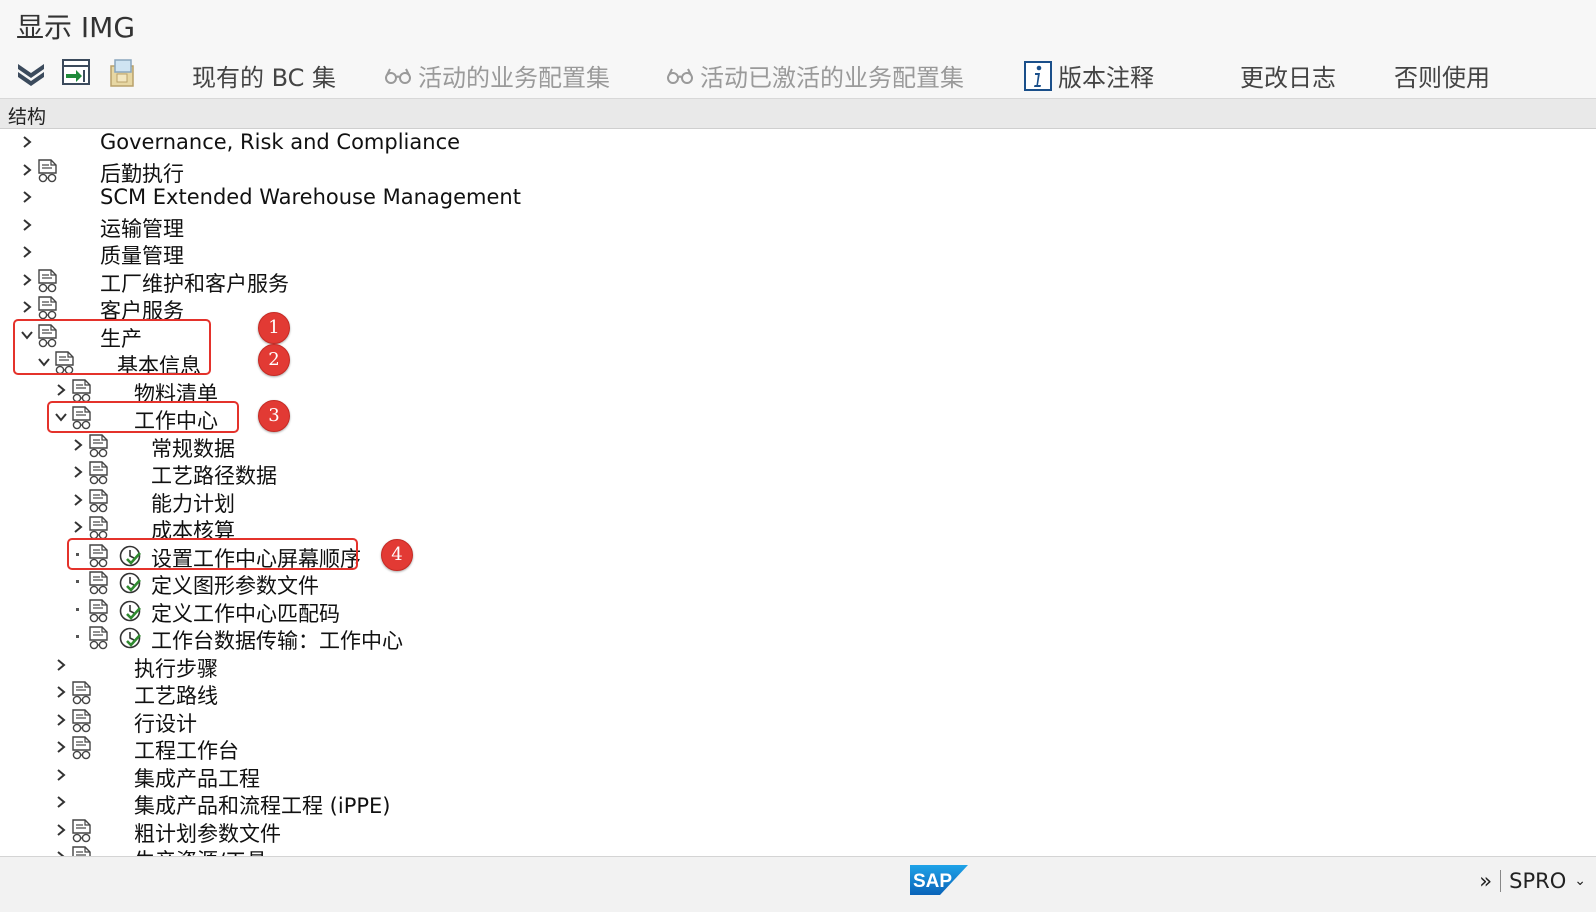 The height and width of the screenshot is (912, 1596). Describe the element at coordinates (450, 171) in the screenshot. I see `tree-node: 后勤执行` at that location.